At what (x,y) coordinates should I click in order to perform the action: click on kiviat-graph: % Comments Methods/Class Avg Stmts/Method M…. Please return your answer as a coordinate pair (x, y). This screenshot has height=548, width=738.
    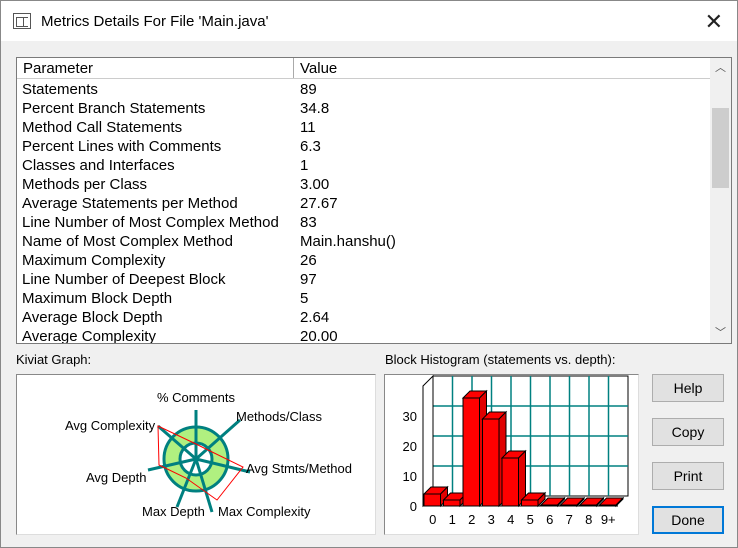
    Looking at the image, I should click on (196, 454).